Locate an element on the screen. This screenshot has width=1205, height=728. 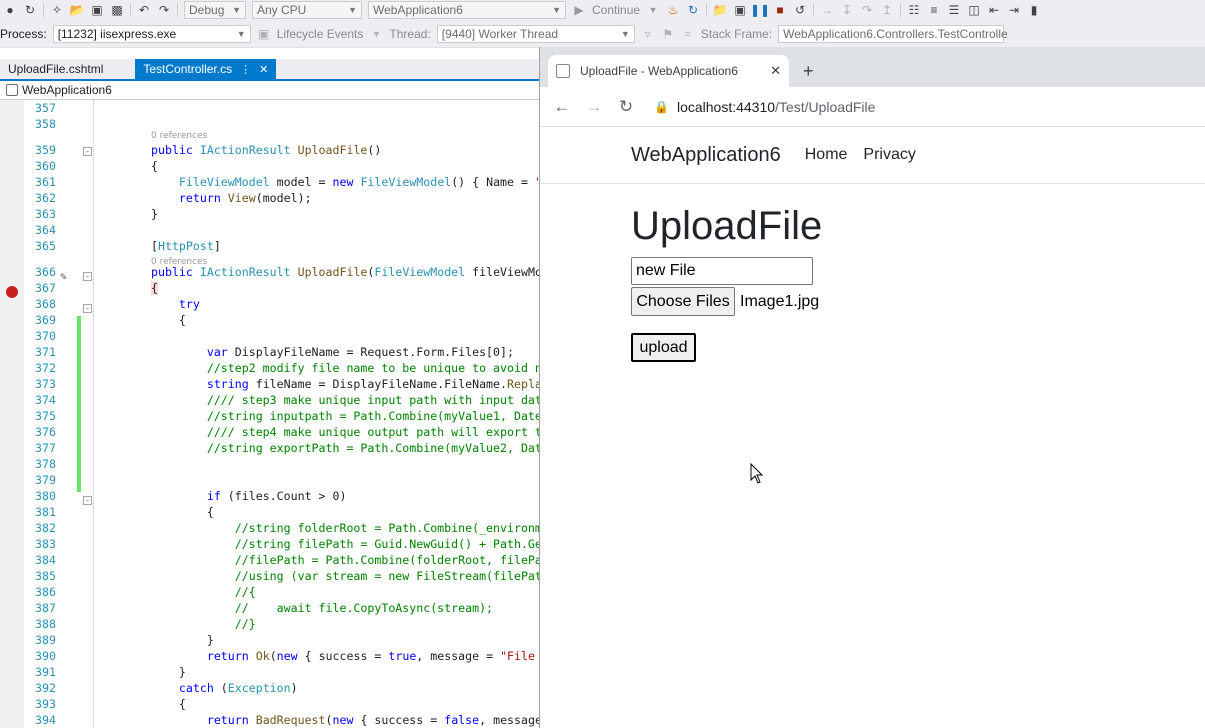
tab-testcontroller-cs: TestController.cs ⋮ ✕ is located at coordinates (206, 69).